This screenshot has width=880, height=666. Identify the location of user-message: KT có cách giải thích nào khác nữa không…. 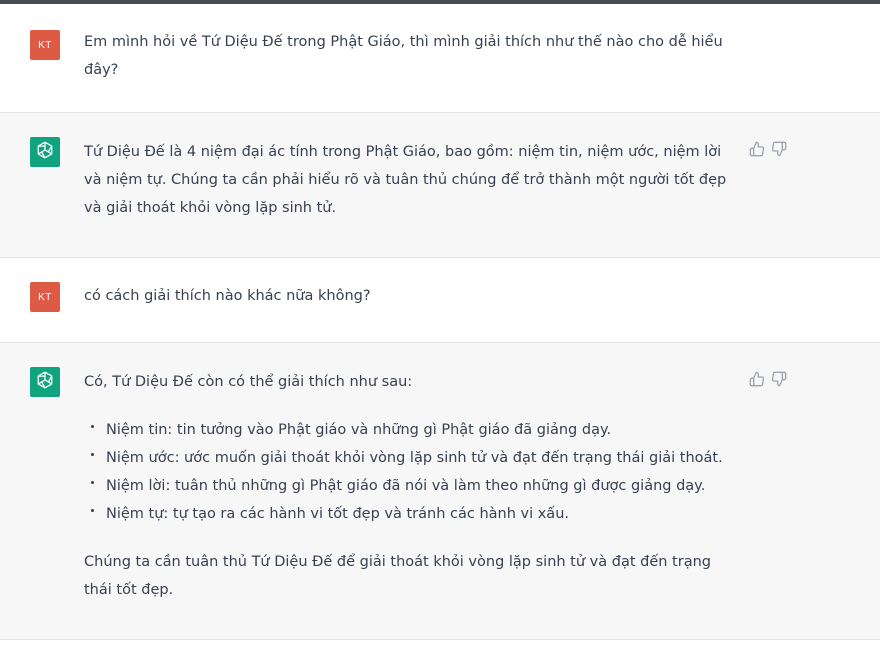
(440, 300).